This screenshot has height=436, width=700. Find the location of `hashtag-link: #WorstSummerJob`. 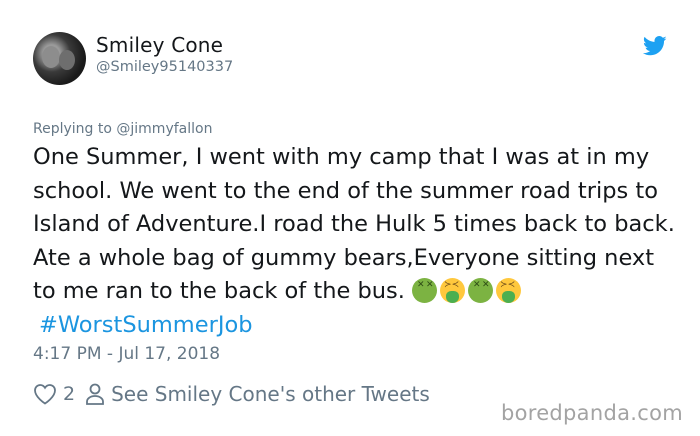

hashtag-link: #WorstSummerJob is located at coordinates (146, 325).